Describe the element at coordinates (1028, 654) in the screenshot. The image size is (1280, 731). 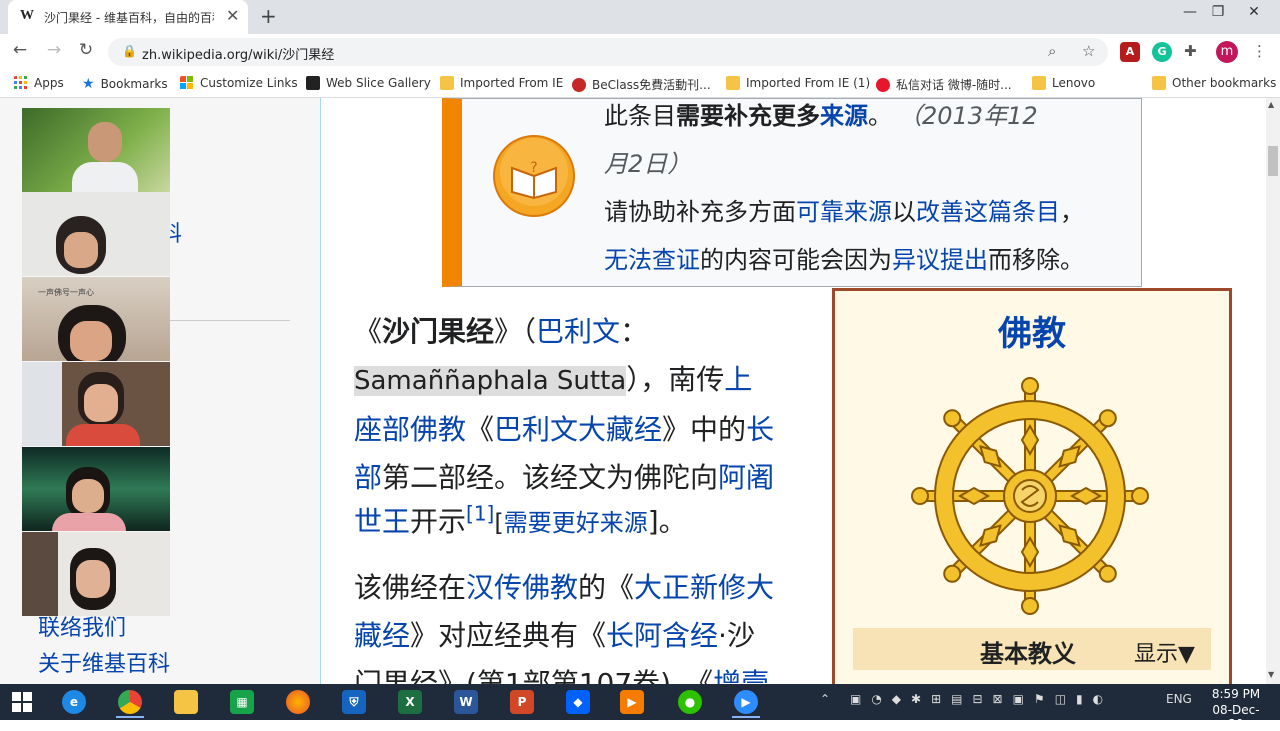
I see `infobox-basic-teachings-label: 基本教义` at that location.